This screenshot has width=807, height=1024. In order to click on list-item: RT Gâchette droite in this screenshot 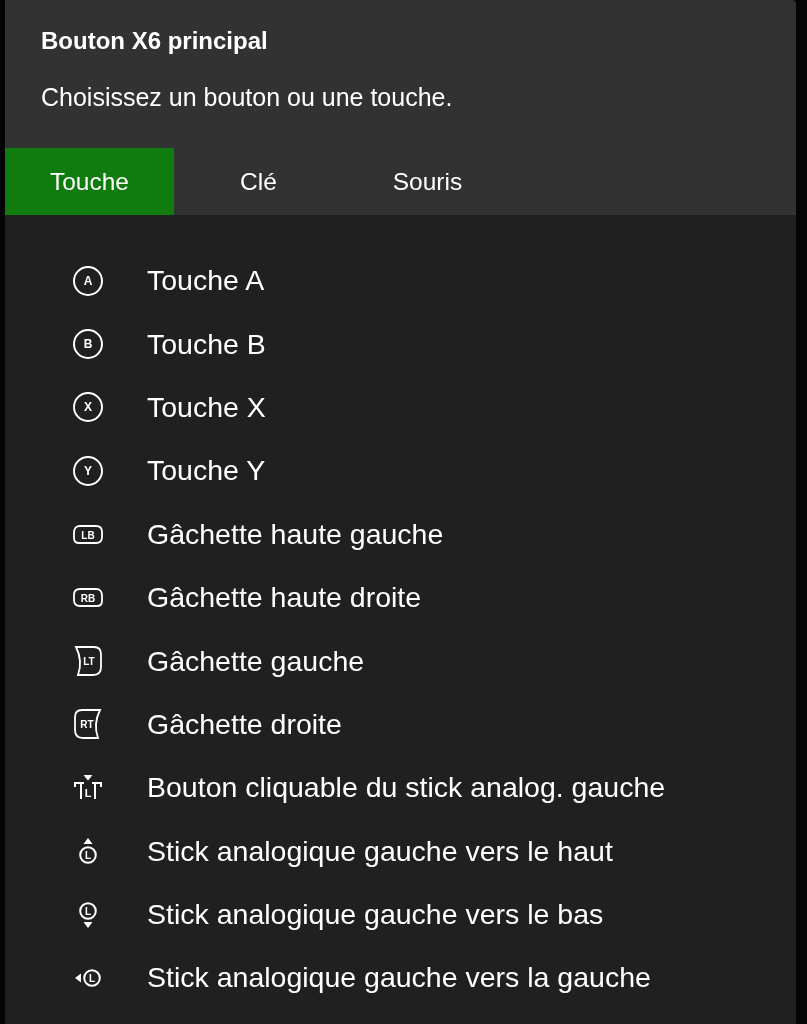, I will do `click(400, 724)`.